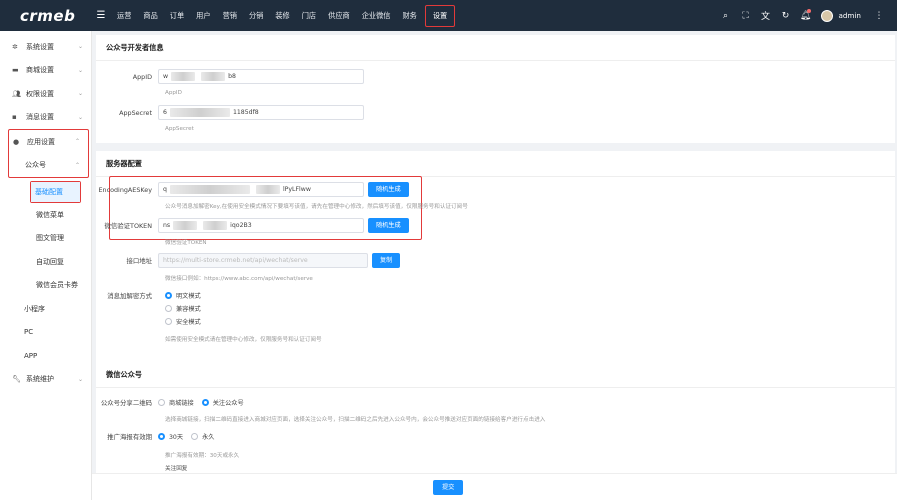 The image size is (897, 500). I want to click on submit-button: 提交, so click(448, 487).